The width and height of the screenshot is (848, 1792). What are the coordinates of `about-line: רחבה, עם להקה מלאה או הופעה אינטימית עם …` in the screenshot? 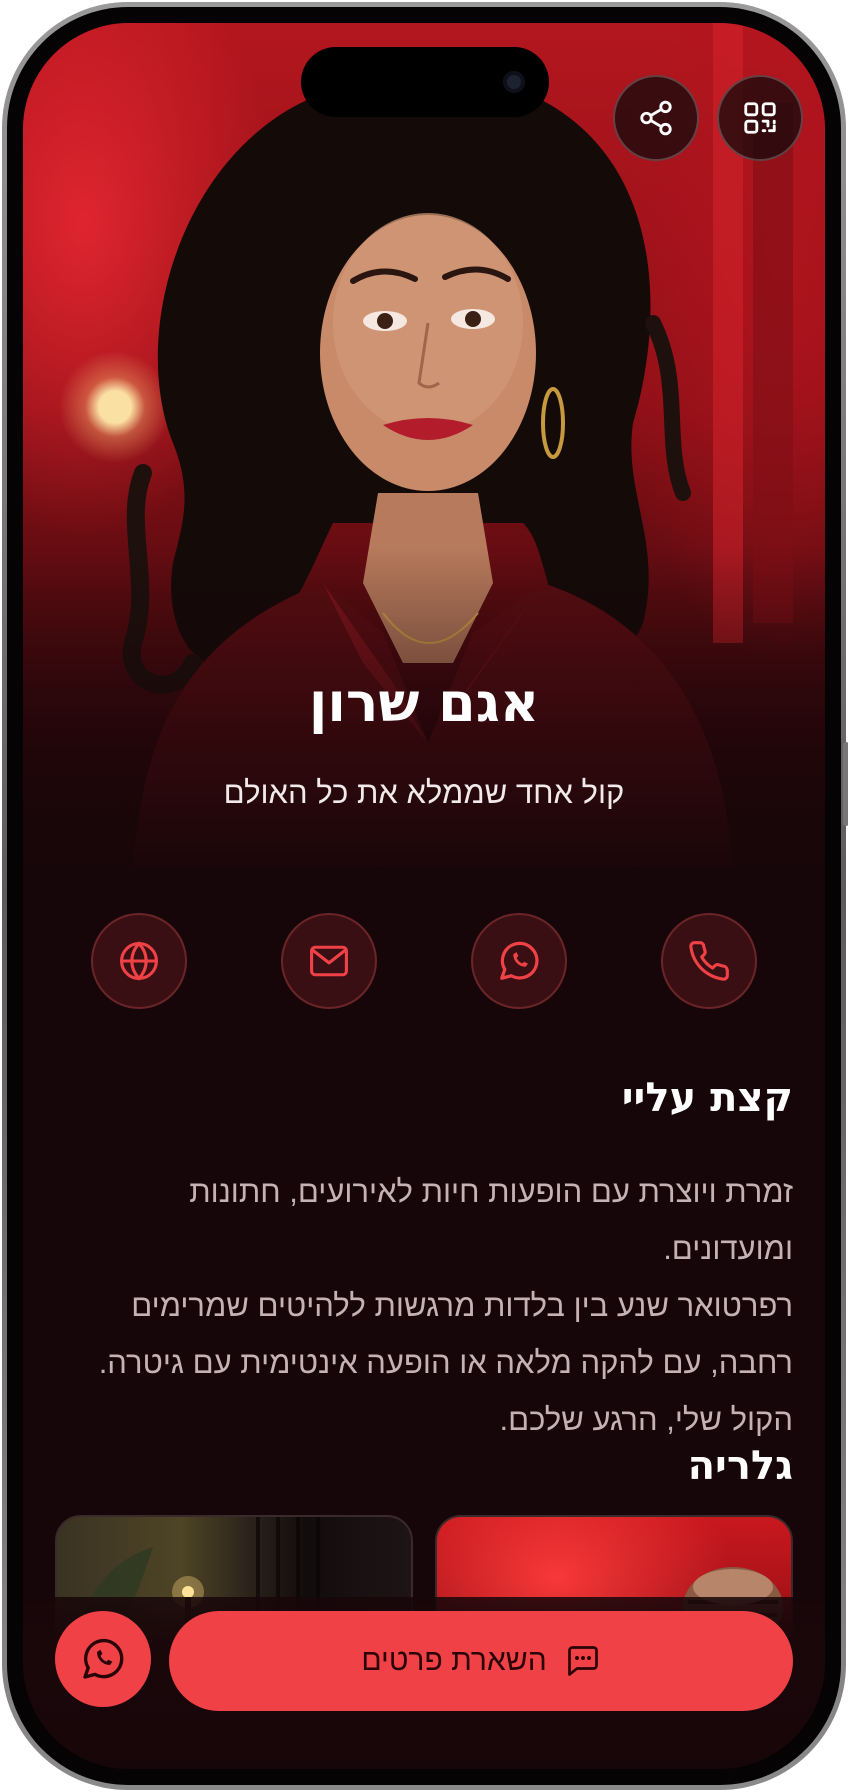 It's located at (445, 1362).